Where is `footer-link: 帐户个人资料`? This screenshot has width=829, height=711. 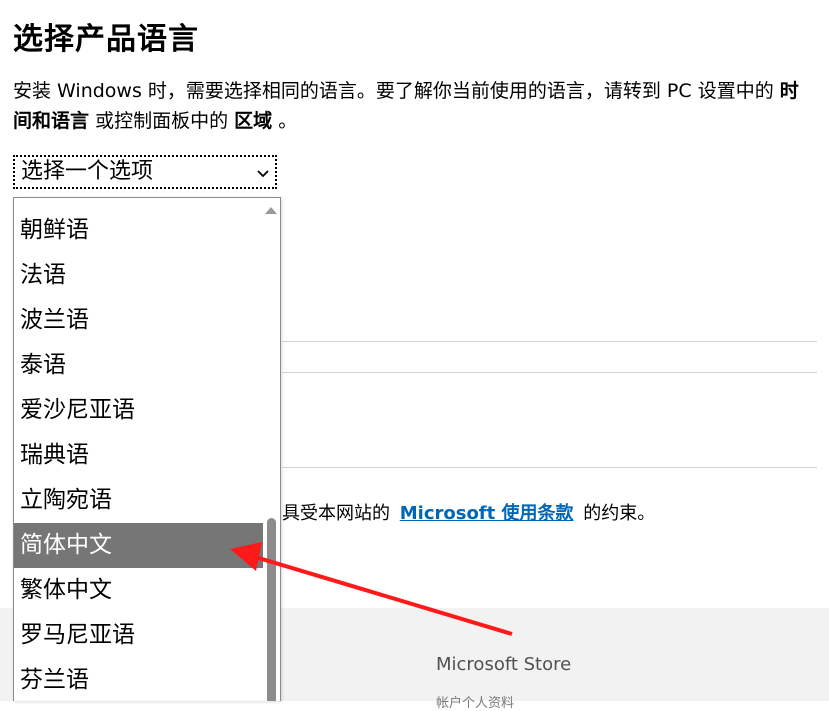
footer-link: 帐户个人资料 is located at coordinates (475, 701).